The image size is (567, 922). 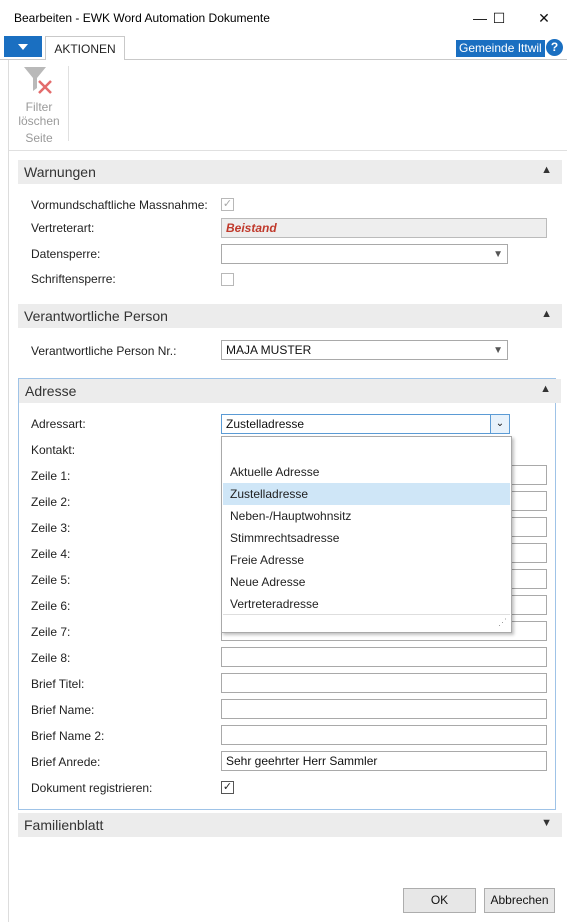 I want to click on section-title: Warnungen, so click(x=60, y=172).